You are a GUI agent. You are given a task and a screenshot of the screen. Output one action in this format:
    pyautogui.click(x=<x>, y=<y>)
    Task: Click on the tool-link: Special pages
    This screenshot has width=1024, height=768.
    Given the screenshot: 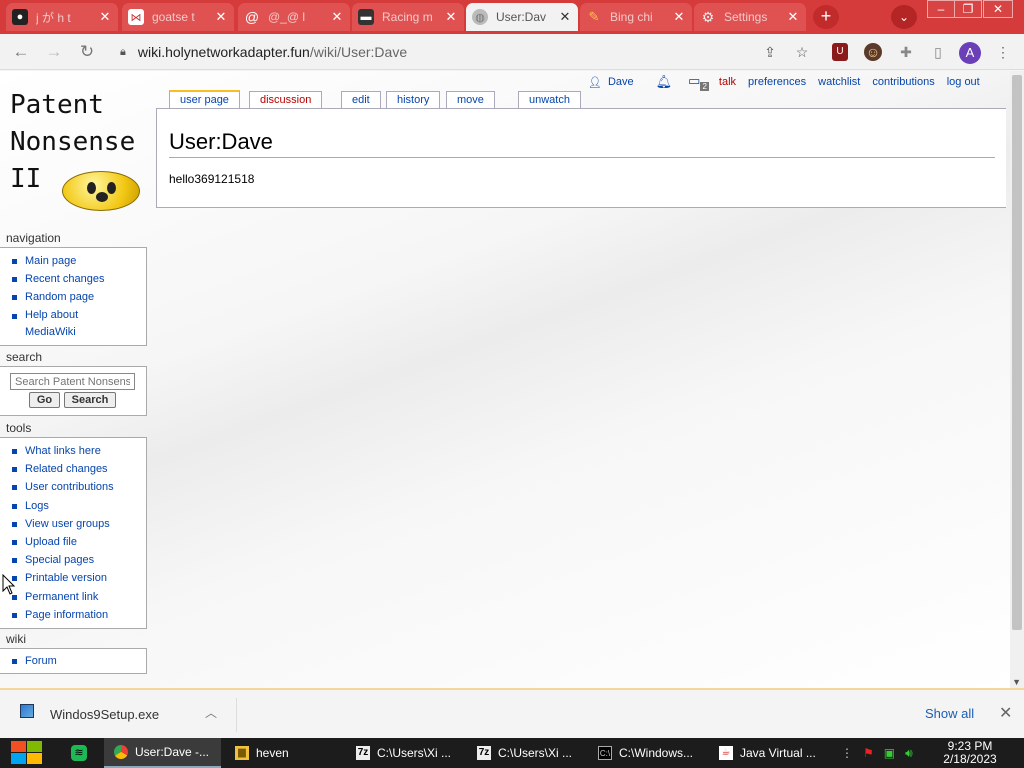 What is the action you would take?
    pyautogui.click(x=79, y=560)
    